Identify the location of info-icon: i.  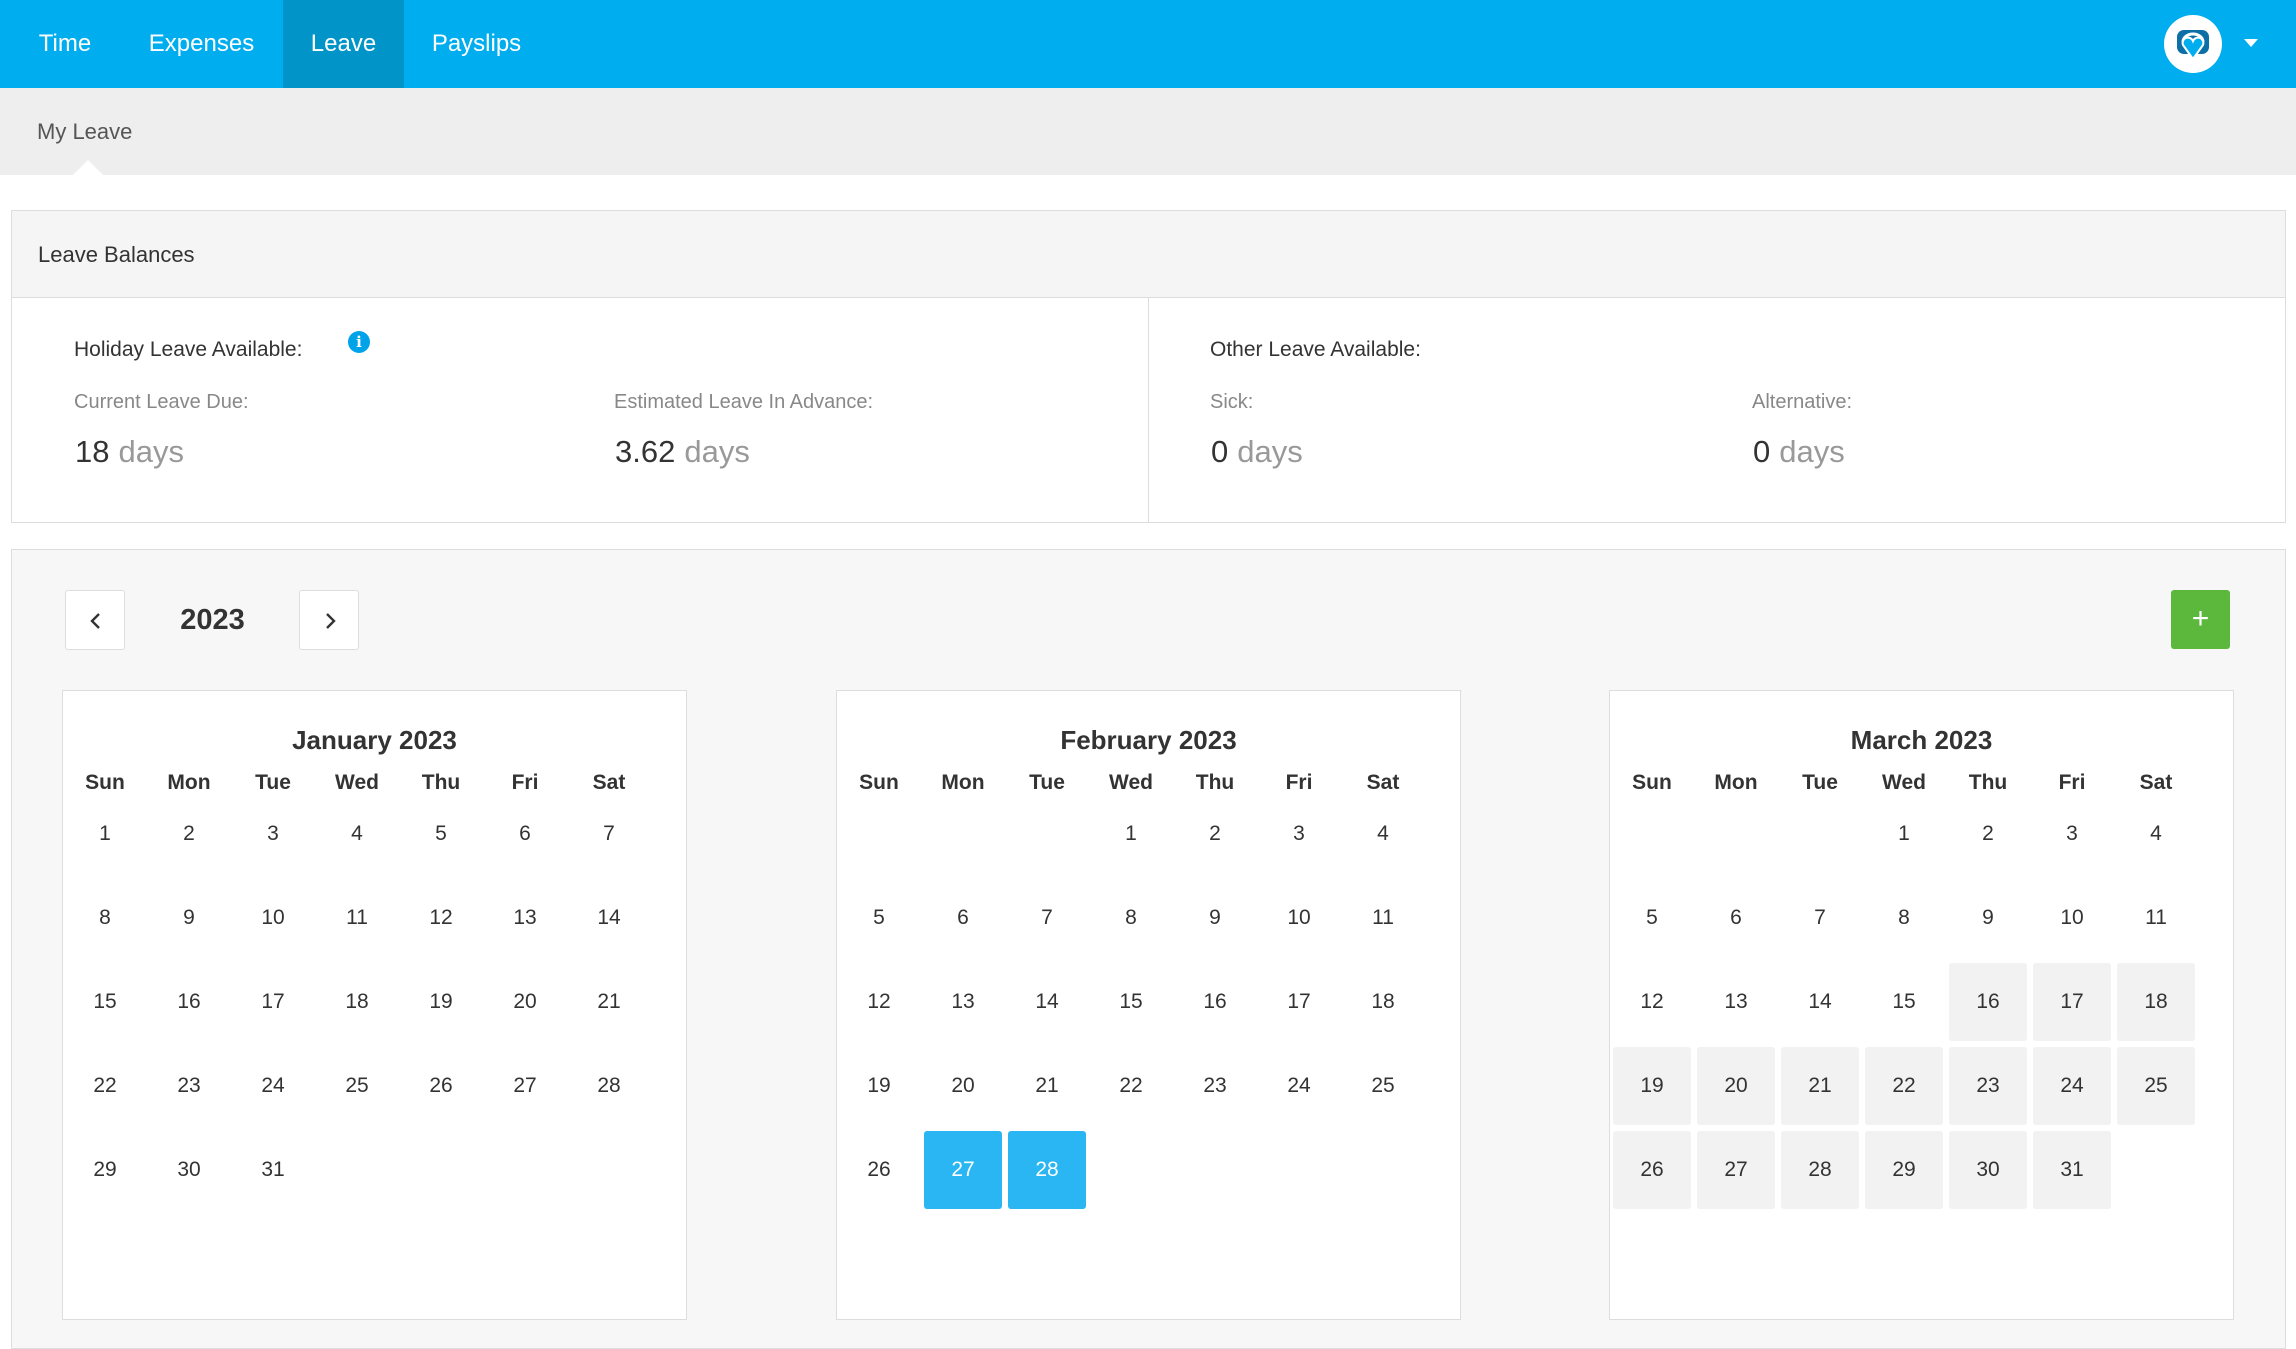
(359, 342).